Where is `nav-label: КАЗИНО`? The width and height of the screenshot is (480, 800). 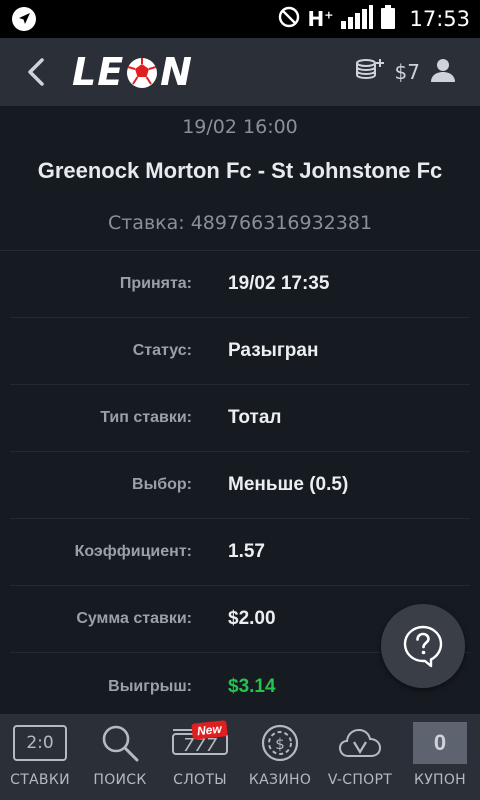 nav-label: КАЗИНО is located at coordinates (280, 780).